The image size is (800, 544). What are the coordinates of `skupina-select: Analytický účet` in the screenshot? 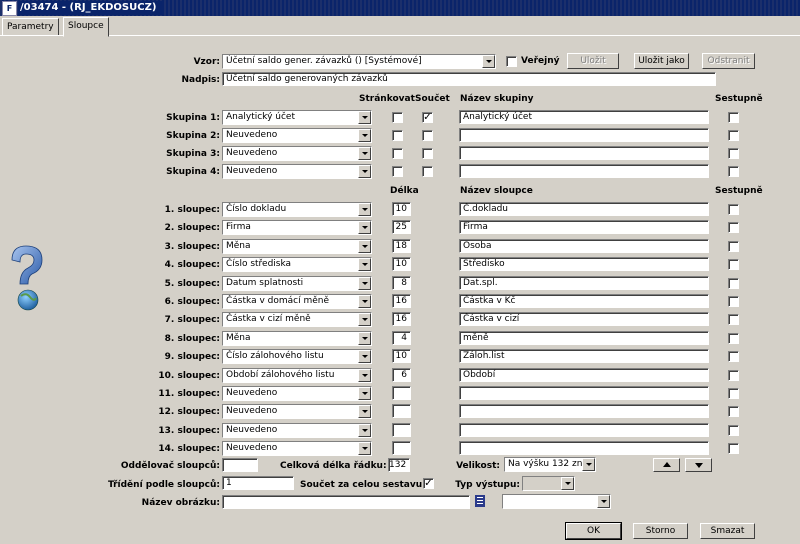 It's located at (297, 117).